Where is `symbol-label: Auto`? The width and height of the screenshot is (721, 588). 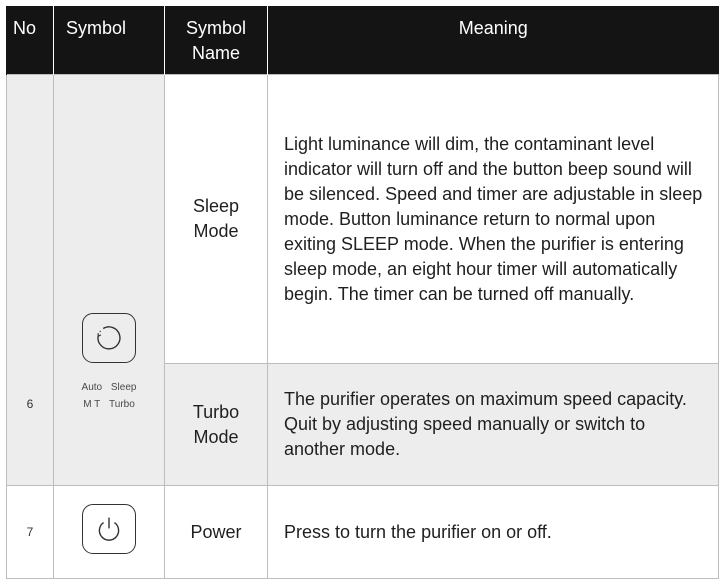
symbol-label: Auto is located at coordinates (92, 387).